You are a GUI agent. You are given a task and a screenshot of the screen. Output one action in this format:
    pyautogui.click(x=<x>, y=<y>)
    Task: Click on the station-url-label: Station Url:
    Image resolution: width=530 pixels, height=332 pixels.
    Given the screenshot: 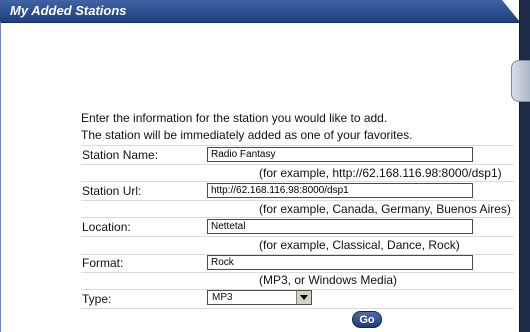 What is the action you would take?
    pyautogui.click(x=112, y=191)
    